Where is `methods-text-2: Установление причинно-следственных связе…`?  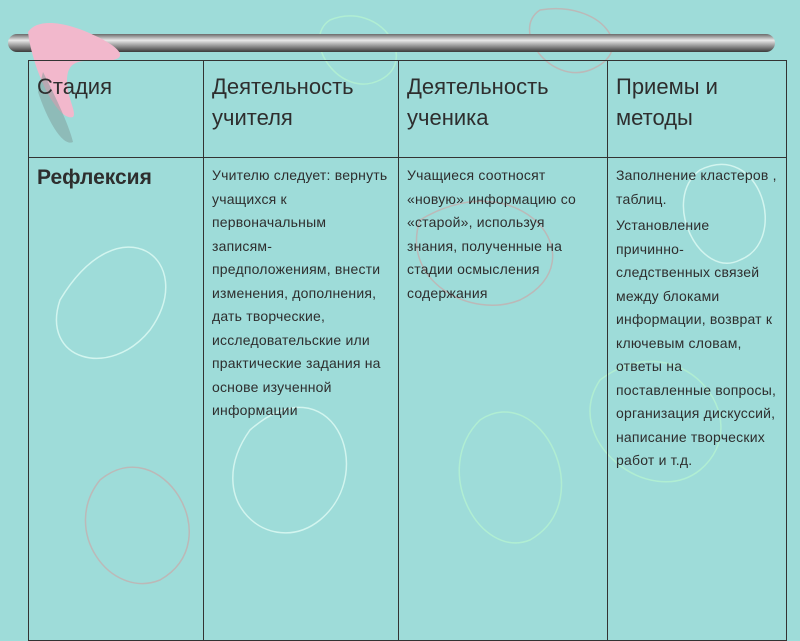
methods-text-2: Установление причинно-следственных связе… is located at coordinates (696, 342).